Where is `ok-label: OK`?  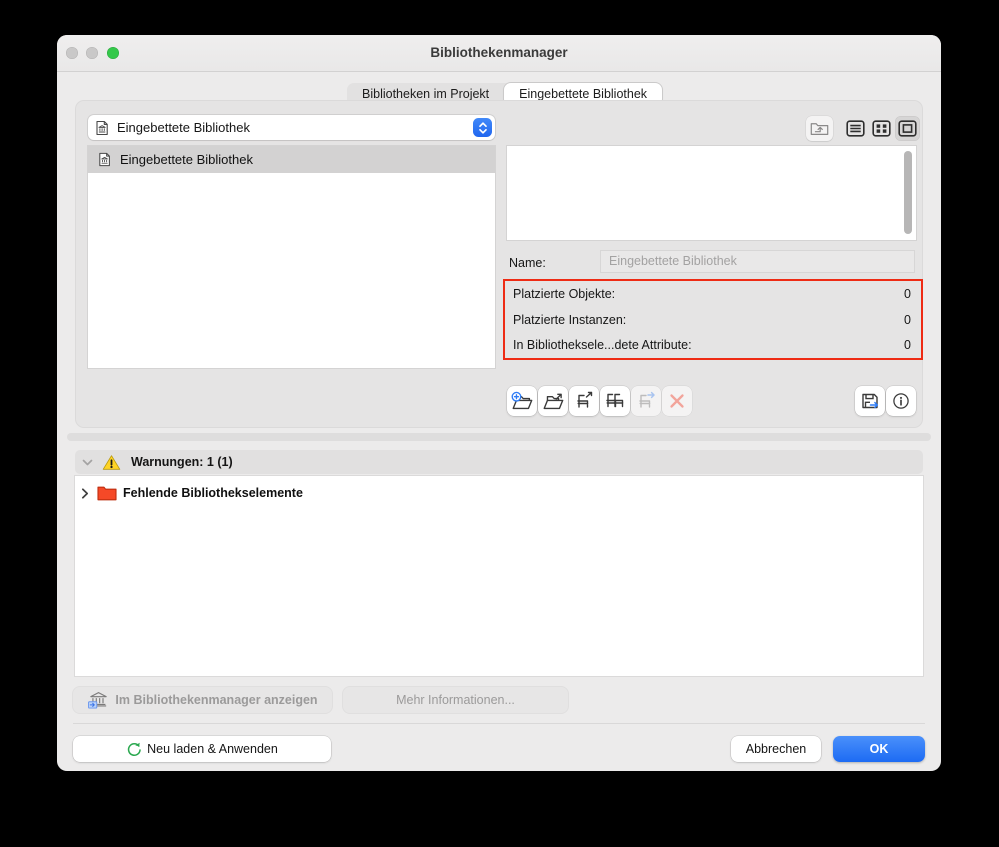
ok-label: OK is located at coordinates (879, 749).